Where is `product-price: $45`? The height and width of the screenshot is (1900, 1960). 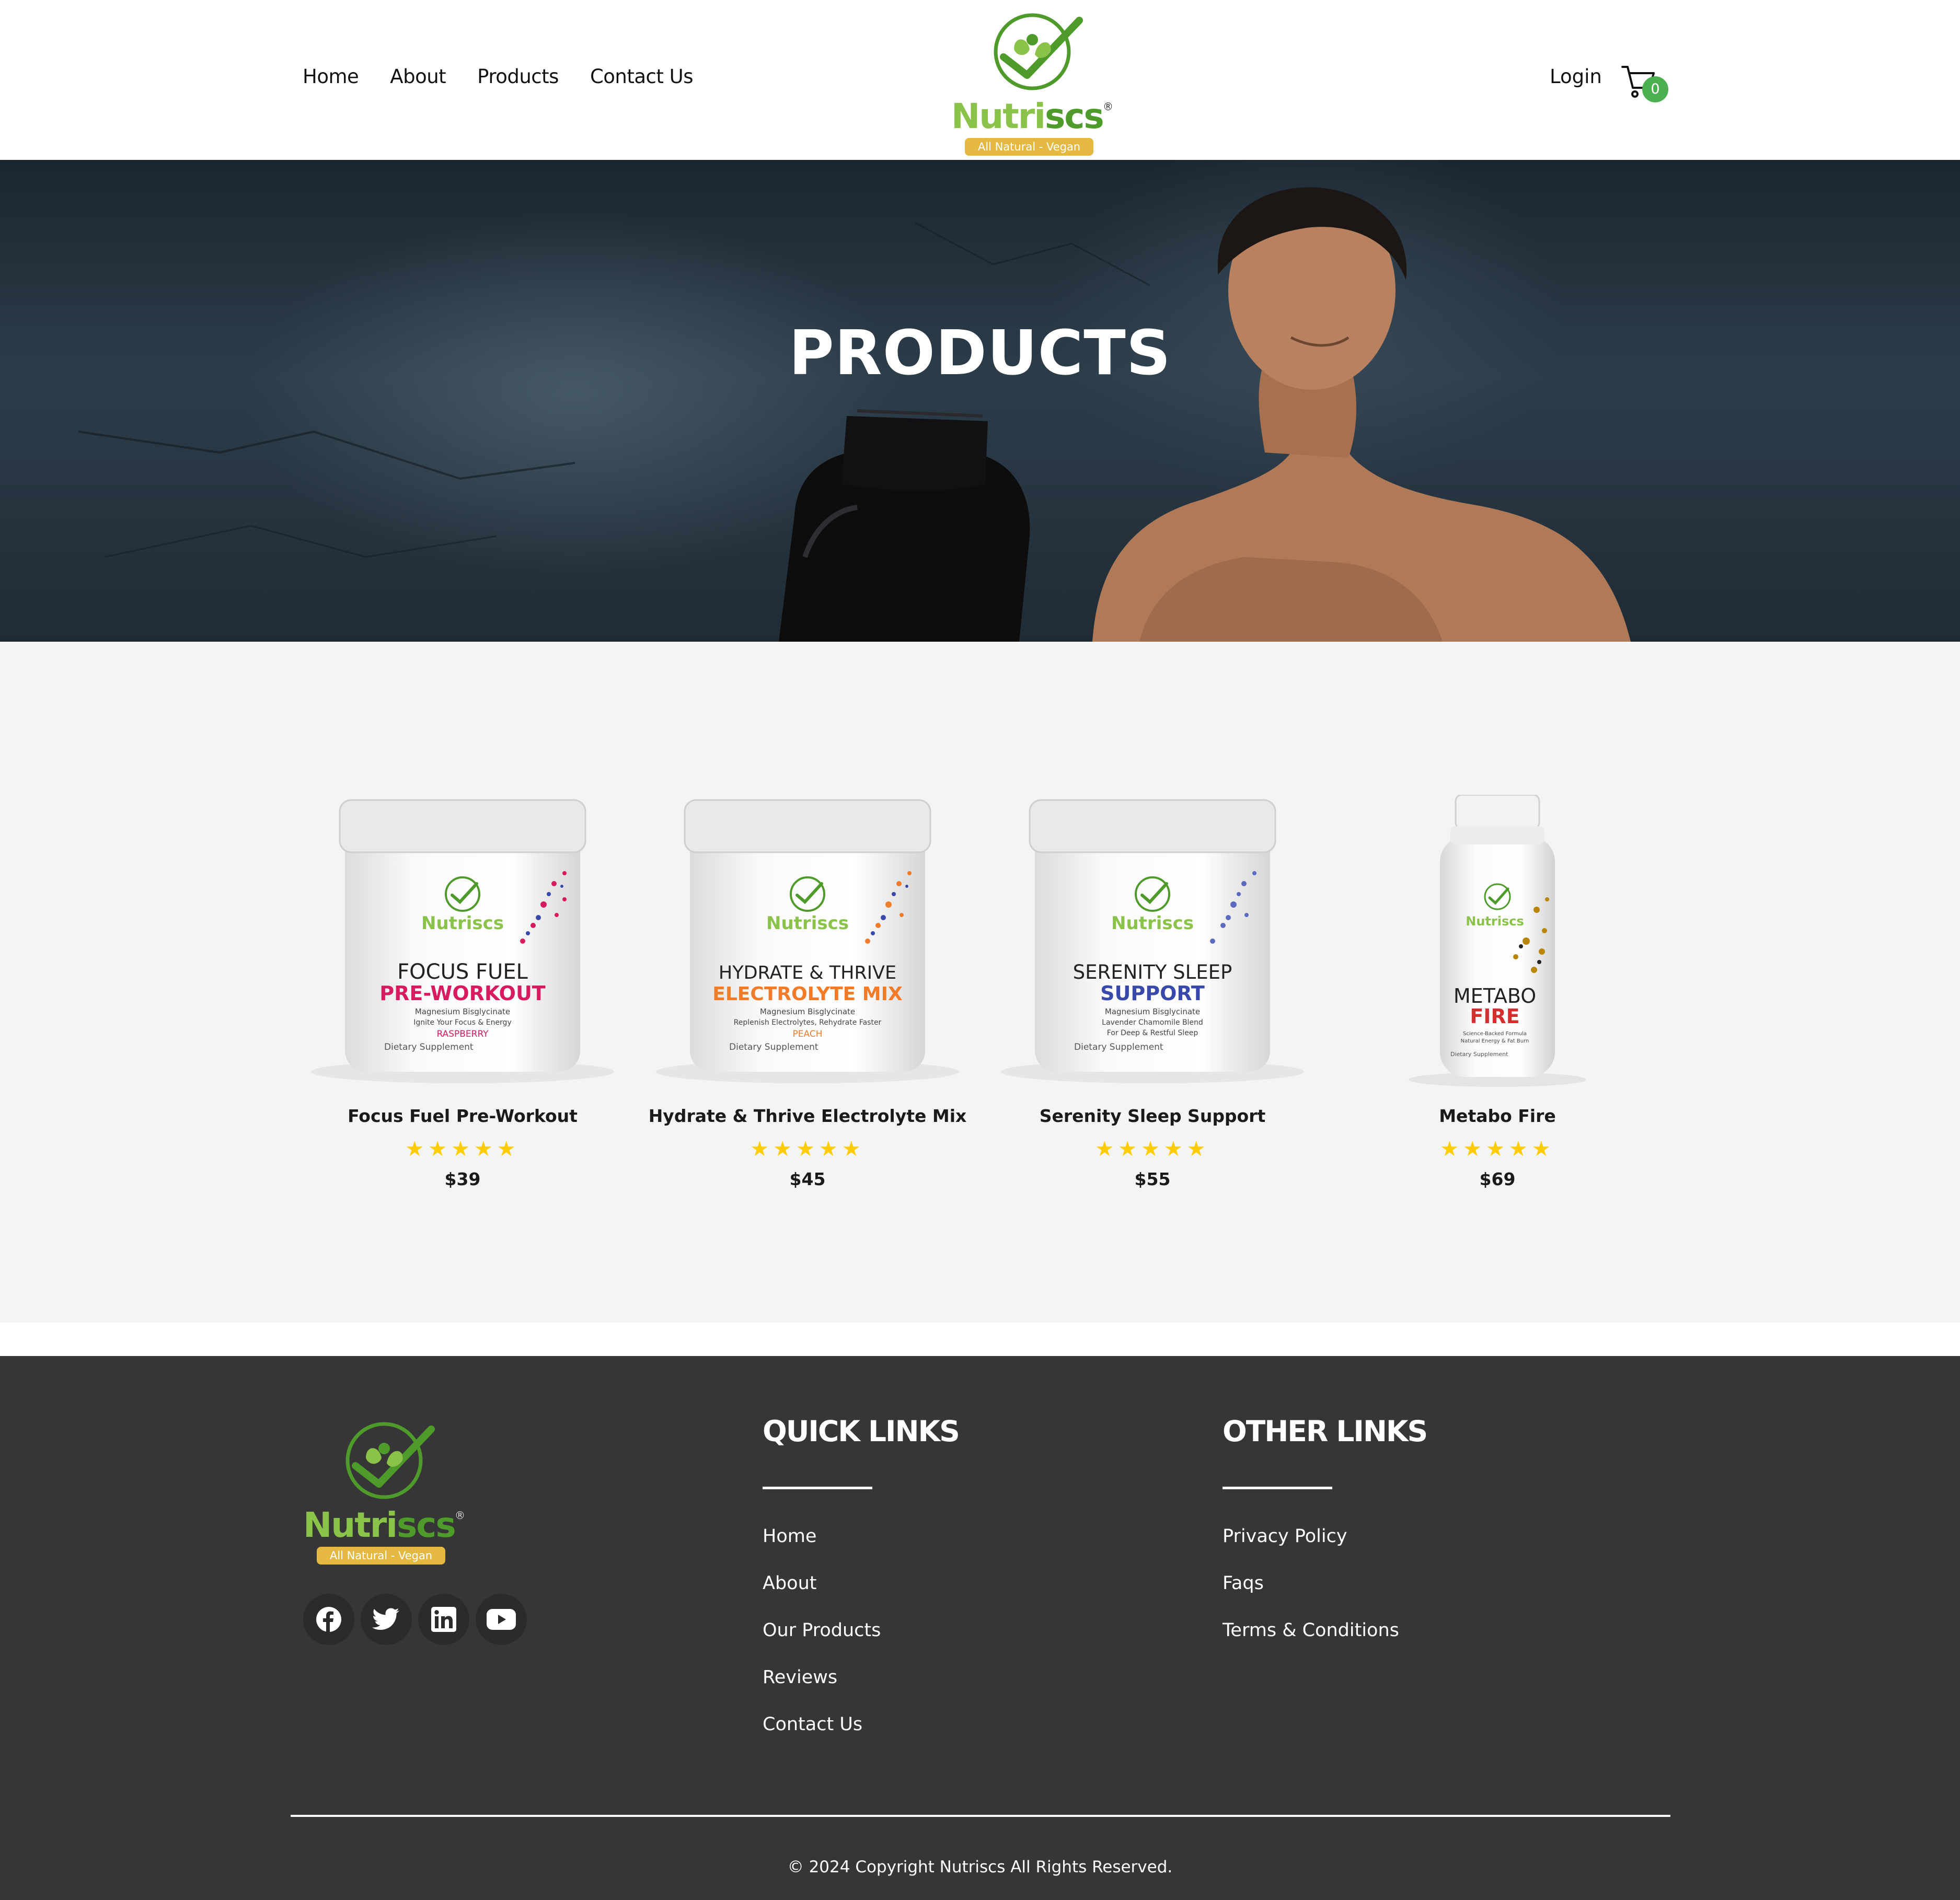
product-price: $45 is located at coordinates (807, 1179).